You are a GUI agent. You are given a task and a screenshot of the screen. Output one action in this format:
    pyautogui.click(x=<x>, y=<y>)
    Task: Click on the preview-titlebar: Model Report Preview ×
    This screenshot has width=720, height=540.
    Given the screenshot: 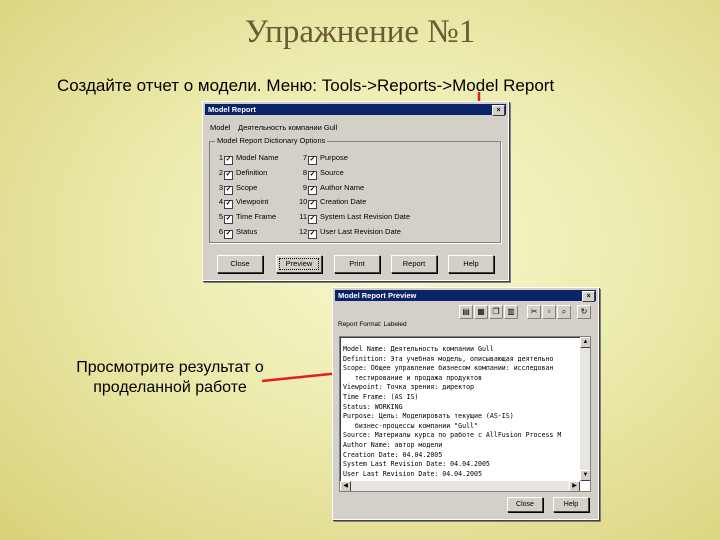 What is the action you would take?
    pyautogui.click(x=465, y=296)
    